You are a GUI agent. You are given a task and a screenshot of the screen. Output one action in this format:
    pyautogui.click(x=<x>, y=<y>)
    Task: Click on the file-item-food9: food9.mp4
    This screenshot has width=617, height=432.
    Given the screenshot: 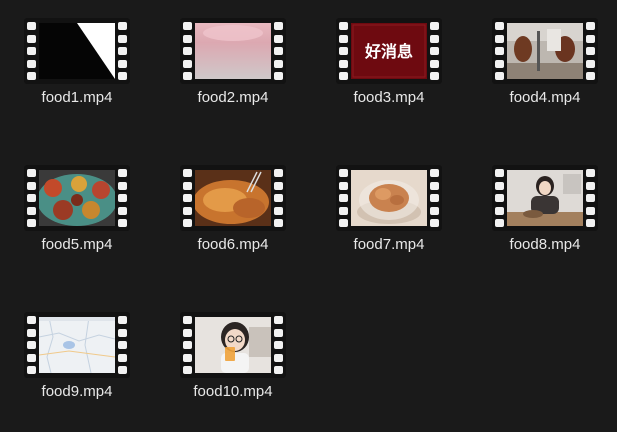 What is the action you would take?
    pyautogui.click(x=77, y=372)
    